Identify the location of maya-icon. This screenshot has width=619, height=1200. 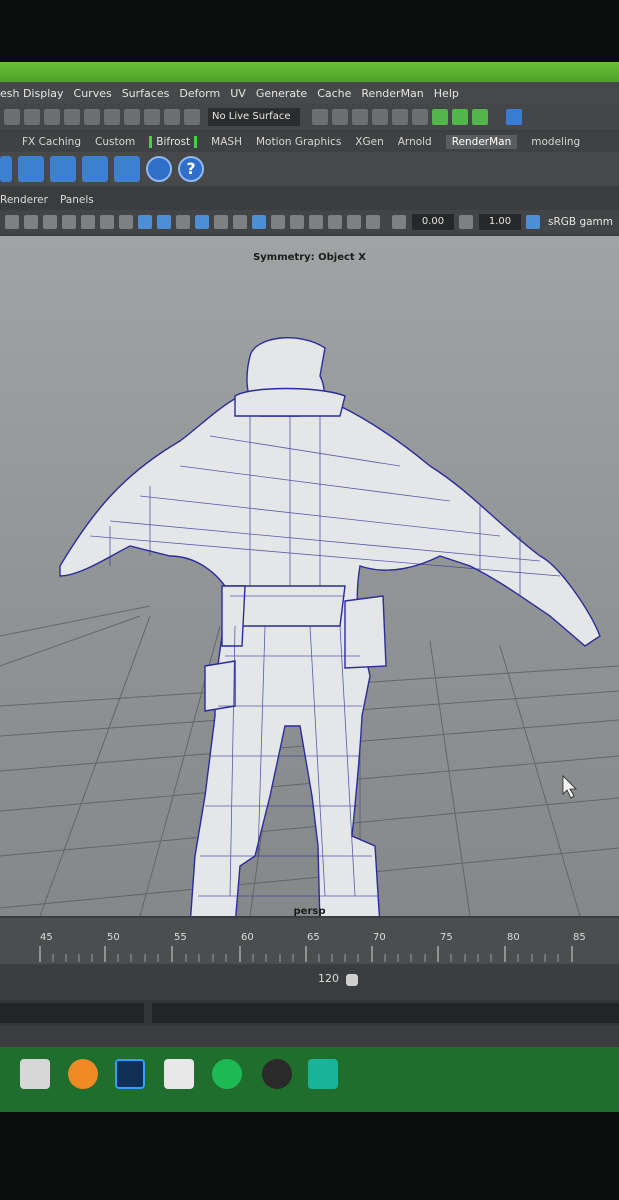
(323, 1074).